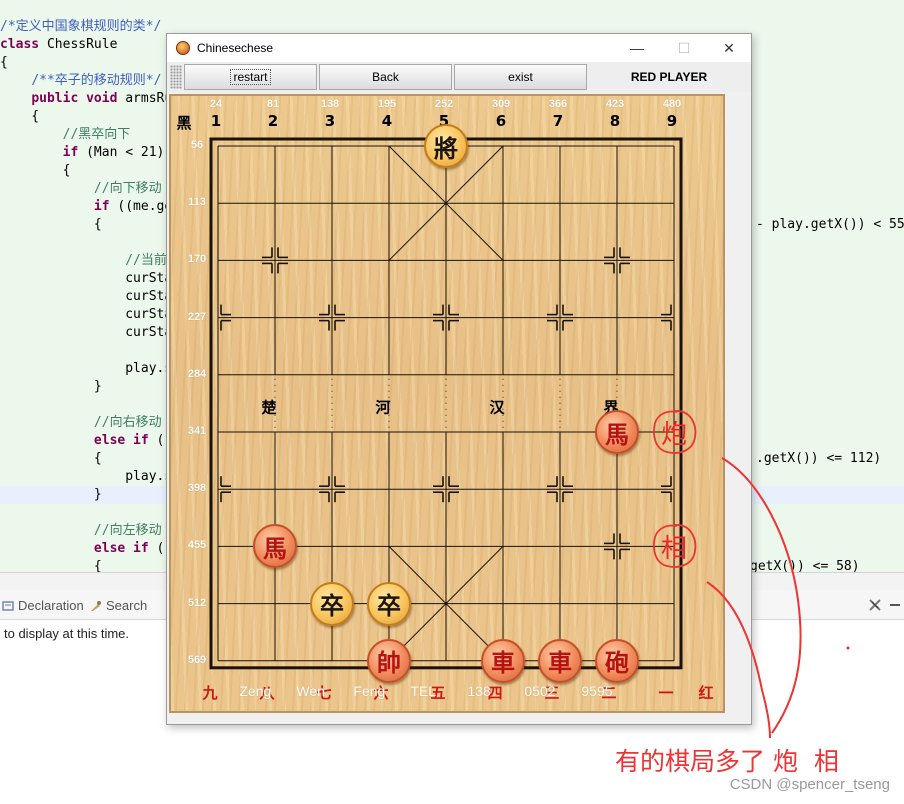 The height and width of the screenshot is (804, 904). What do you see at coordinates (369, 691) in the screenshot?
I see `board-footer-text: Feng` at bounding box center [369, 691].